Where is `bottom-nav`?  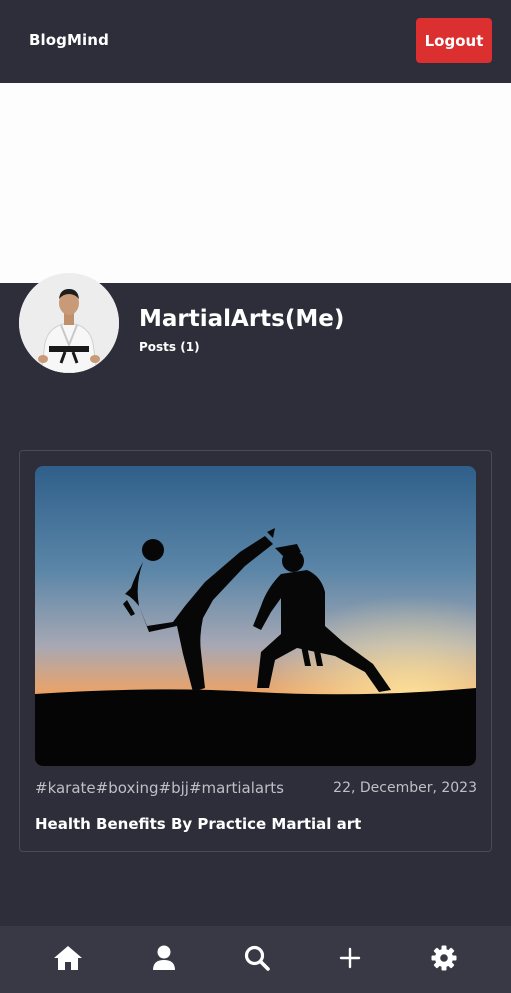 bottom-nav is located at coordinates (255, 959).